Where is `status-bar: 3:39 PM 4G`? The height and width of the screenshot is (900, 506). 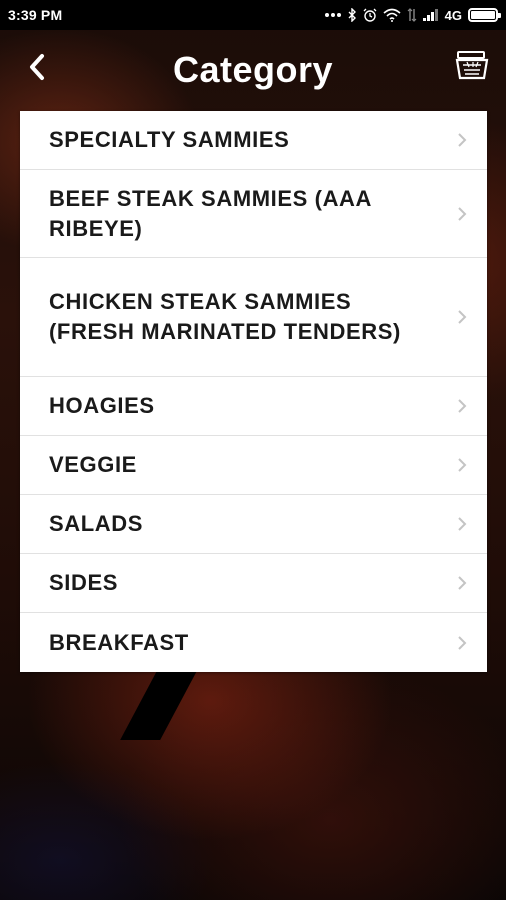 status-bar: 3:39 PM 4G is located at coordinates (253, 15).